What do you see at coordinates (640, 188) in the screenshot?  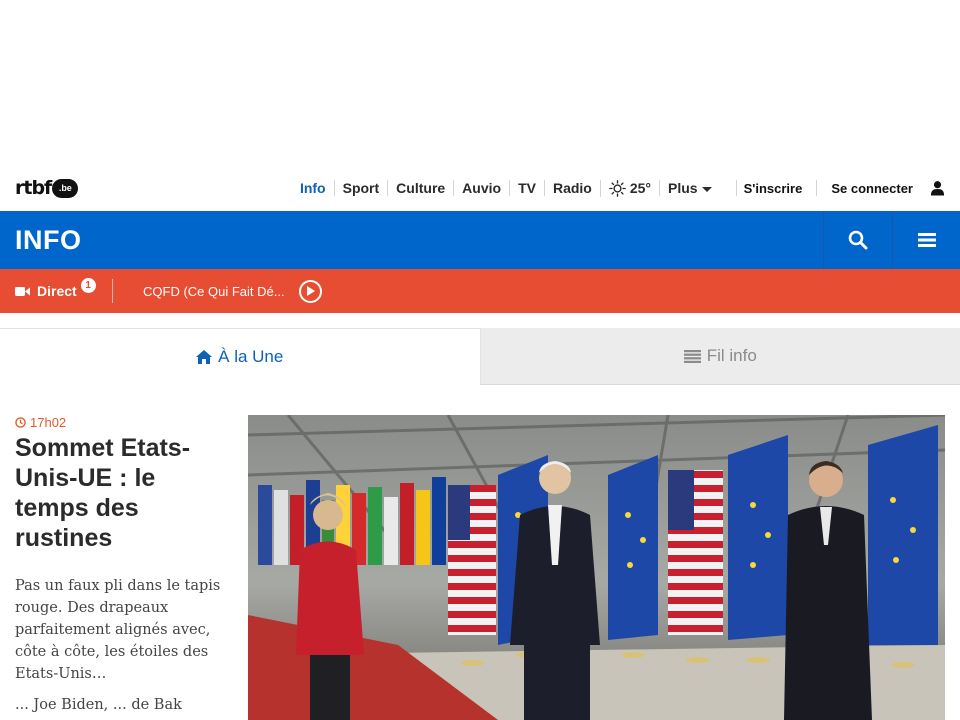 I see `weather-temperature: 25°` at bounding box center [640, 188].